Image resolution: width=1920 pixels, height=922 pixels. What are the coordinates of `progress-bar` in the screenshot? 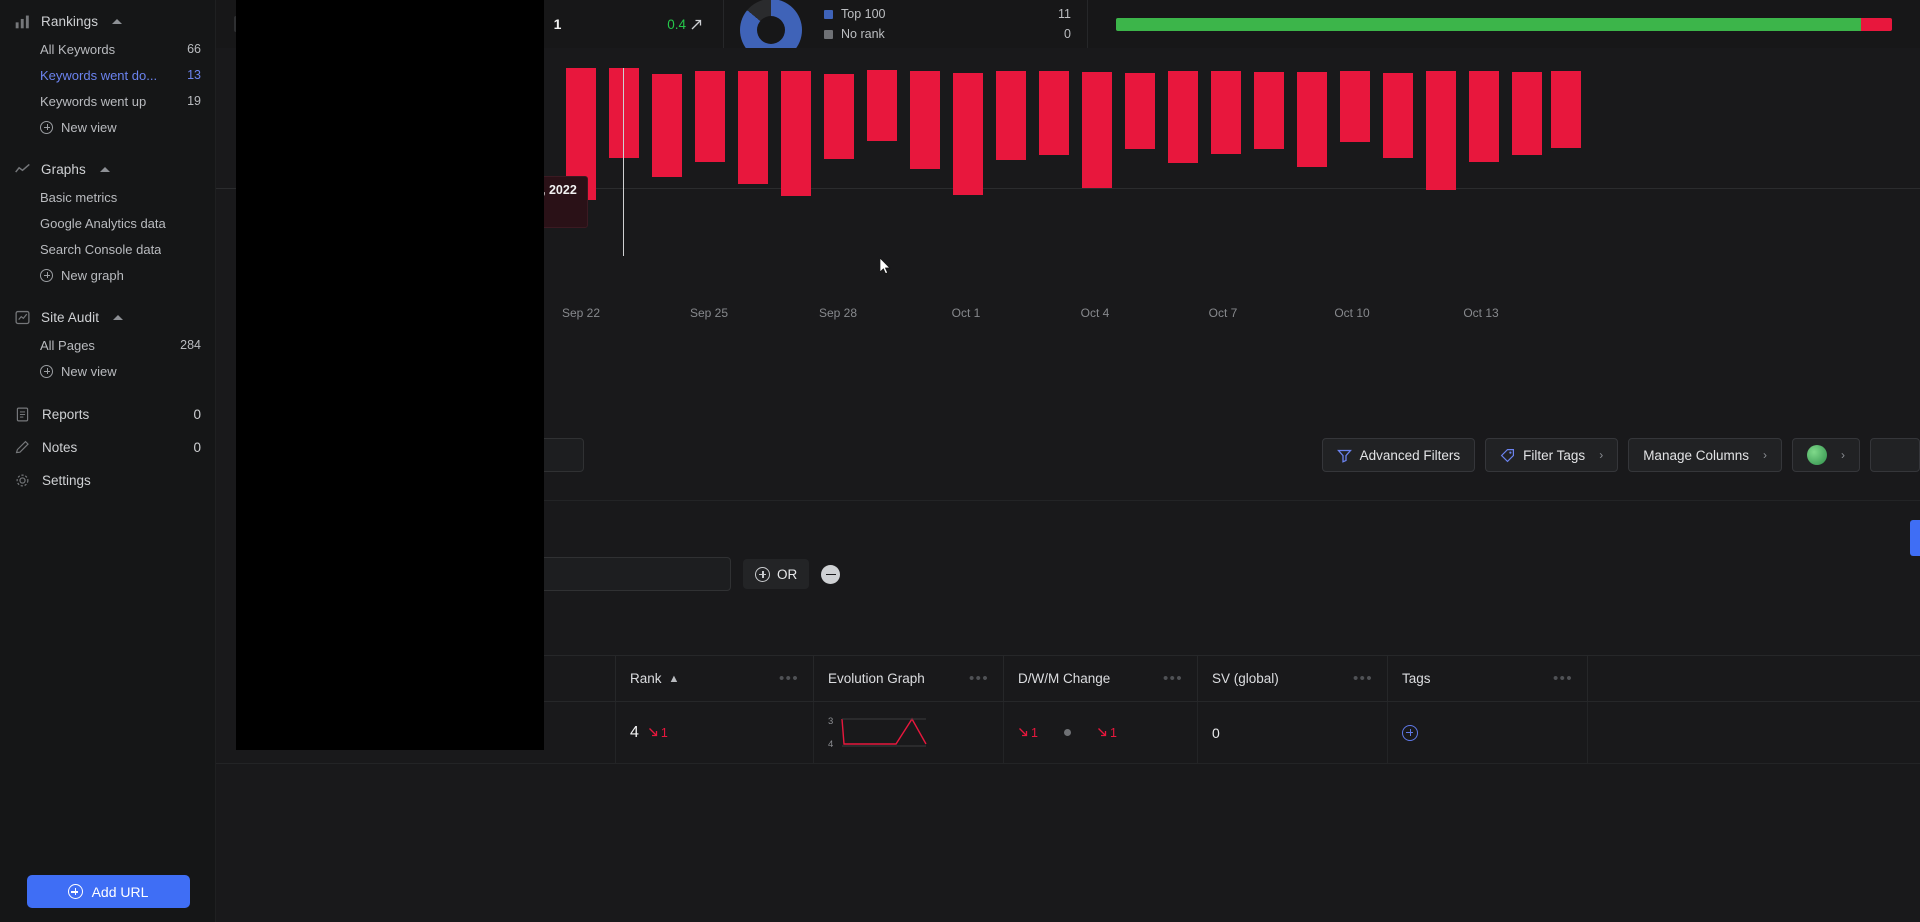 It's located at (1504, 24).